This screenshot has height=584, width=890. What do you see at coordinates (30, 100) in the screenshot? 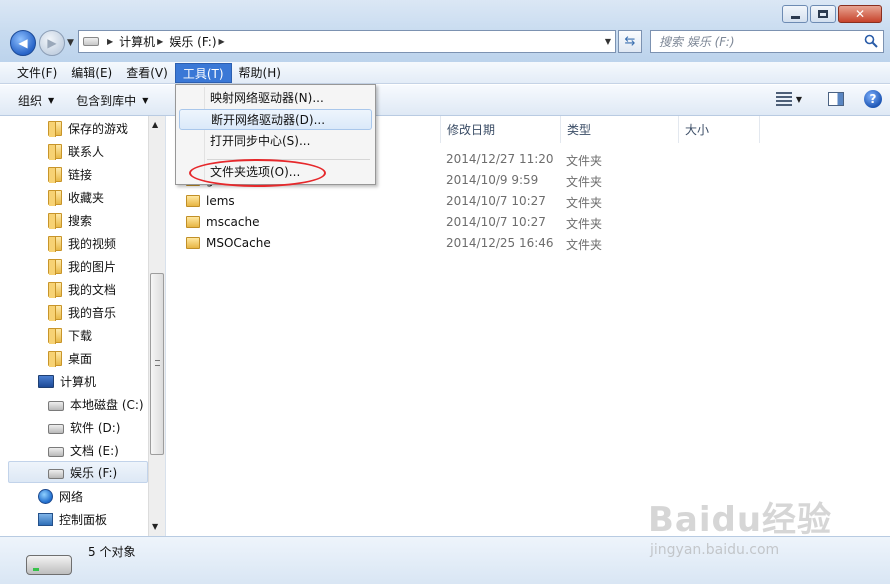
I see `organize-label: 组织` at bounding box center [30, 100].